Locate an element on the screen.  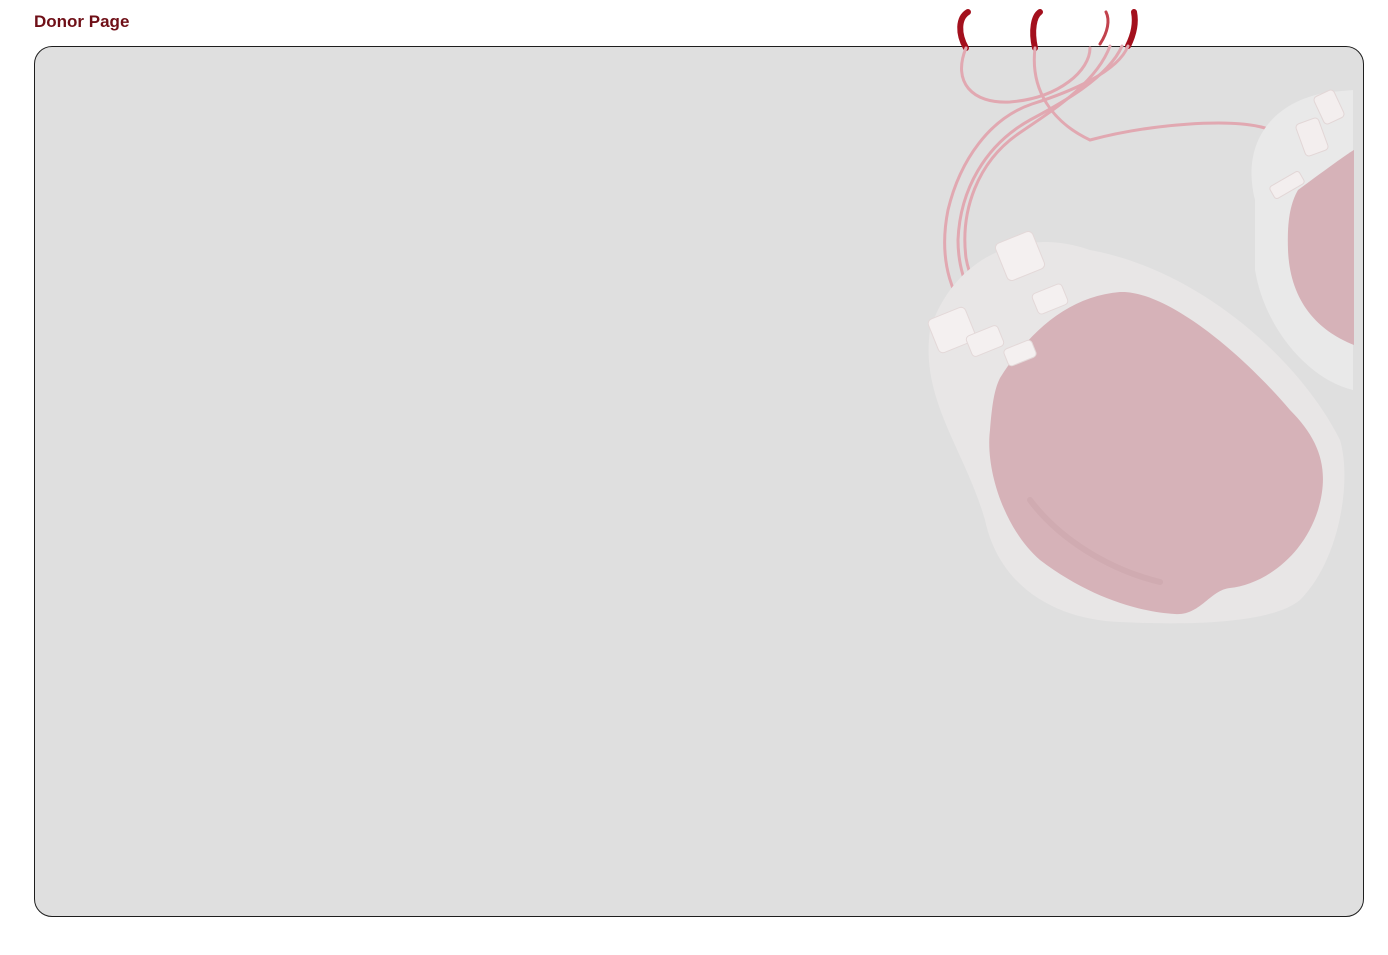
tube-loop-red-left is located at coordinates (964, 30).